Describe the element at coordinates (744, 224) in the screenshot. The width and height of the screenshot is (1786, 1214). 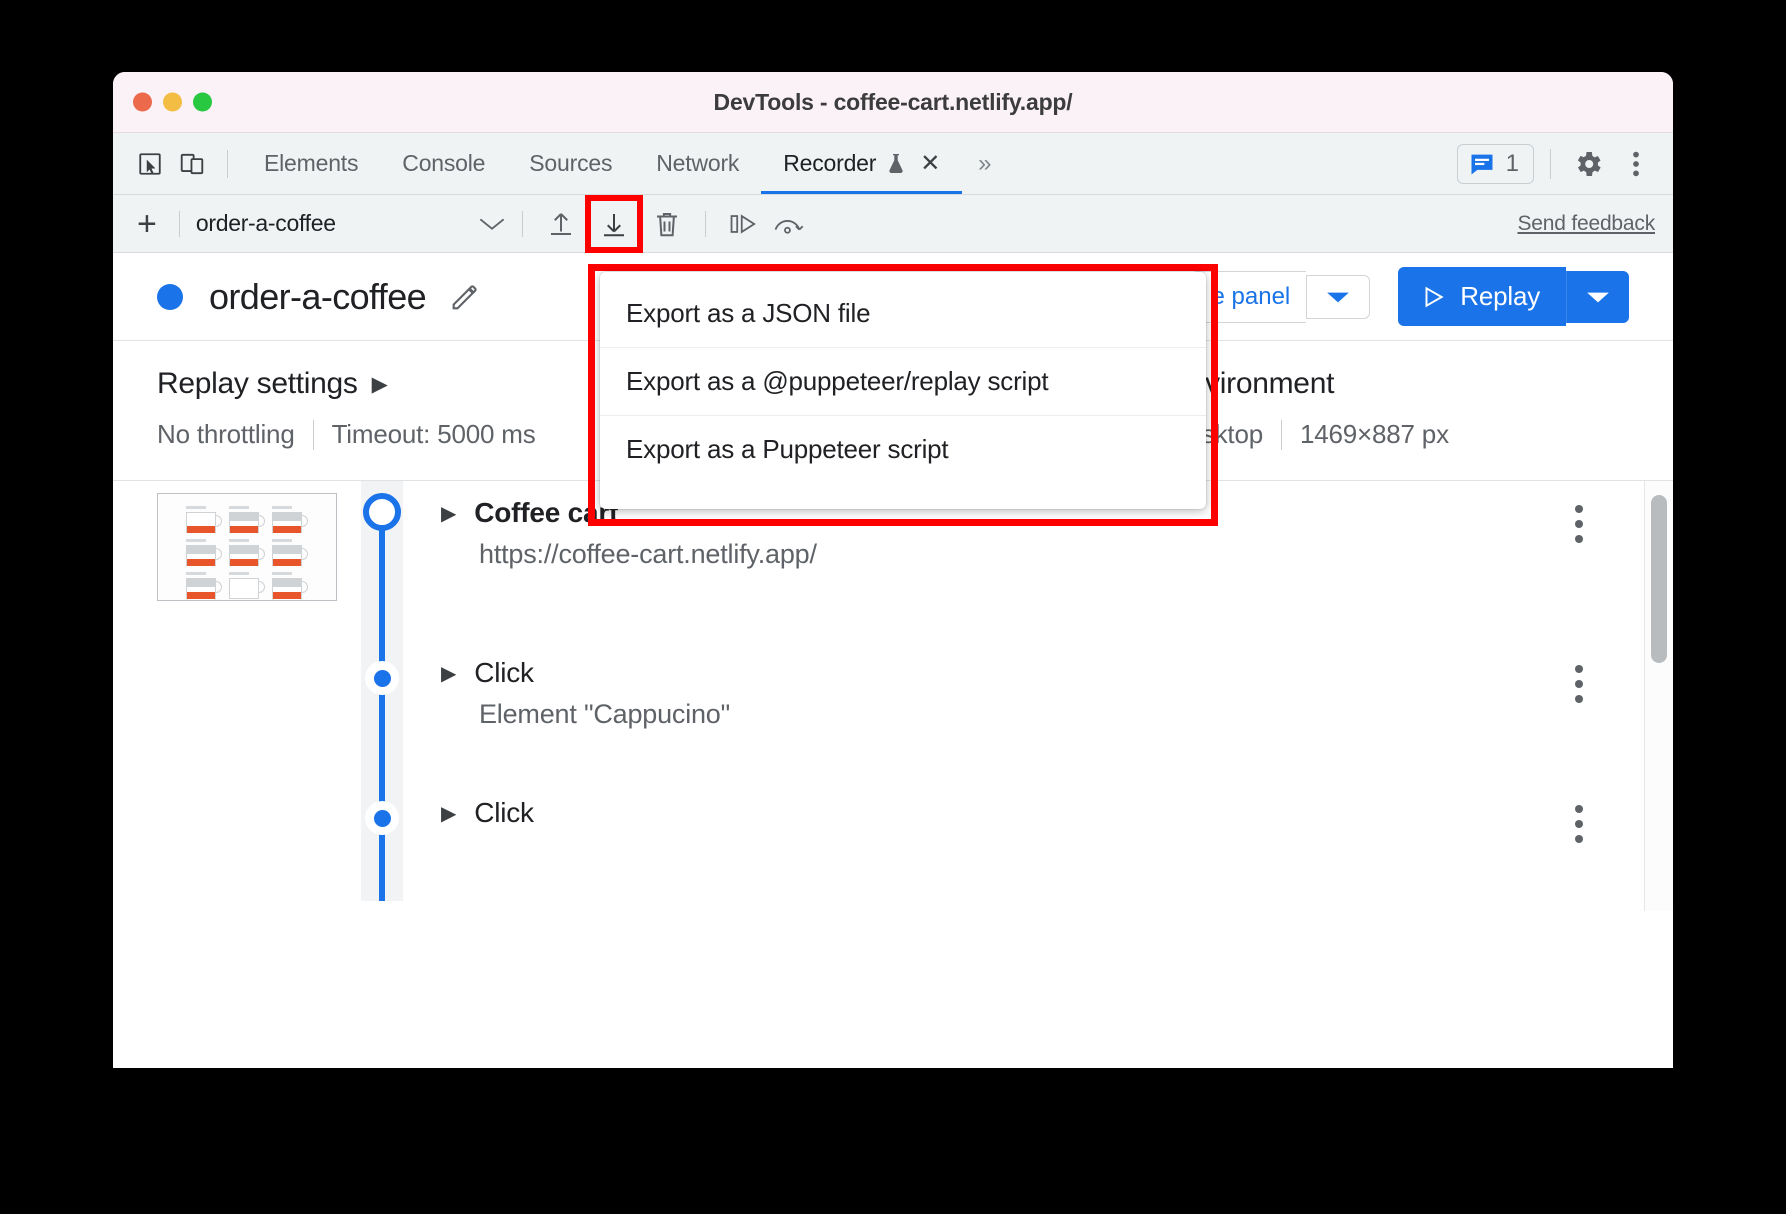
I see `step-replay-button` at that location.